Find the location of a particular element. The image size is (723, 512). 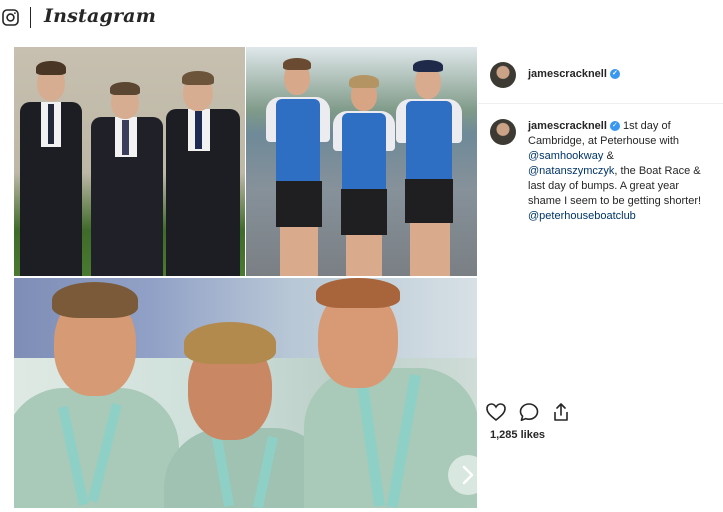

mention-link: @samhookway is located at coordinates (565, 156).